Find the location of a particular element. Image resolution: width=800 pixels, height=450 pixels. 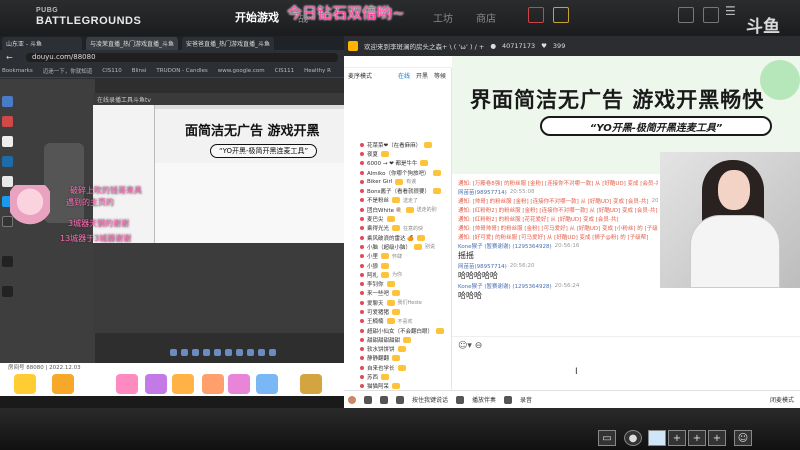

mic-icon is located at coordinates (368, 399).